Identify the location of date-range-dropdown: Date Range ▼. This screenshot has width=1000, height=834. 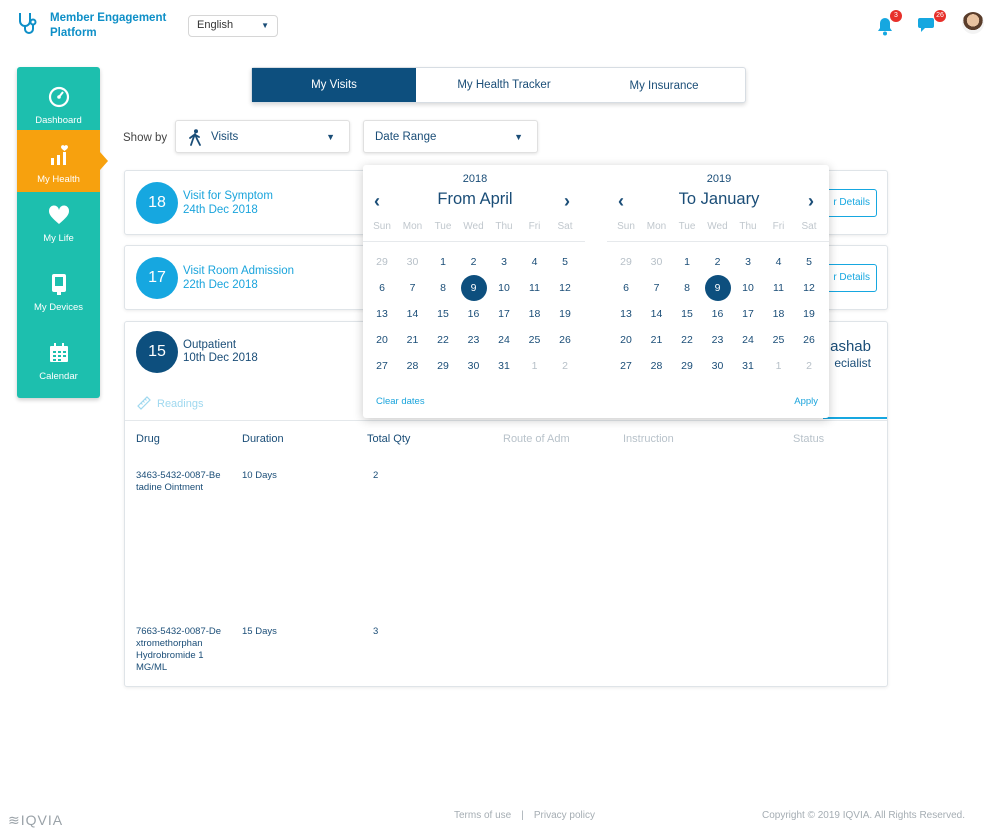
(450, 136).